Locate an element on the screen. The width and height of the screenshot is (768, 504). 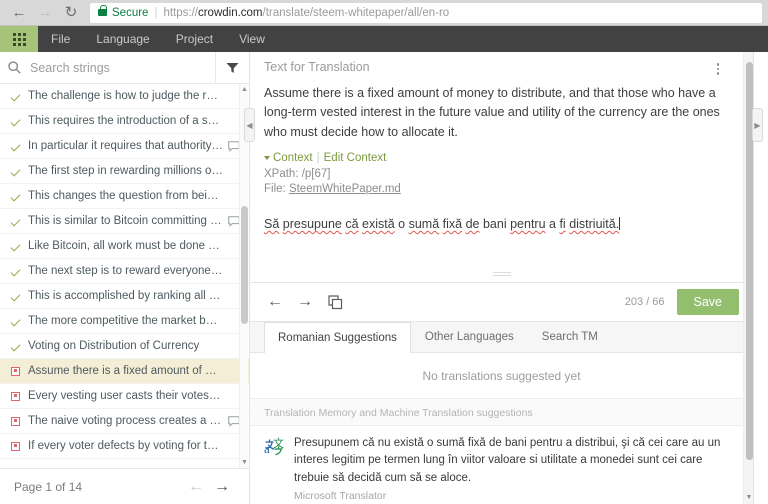
tab-other-languages: Other Languages is located at coordinates (469, 336).